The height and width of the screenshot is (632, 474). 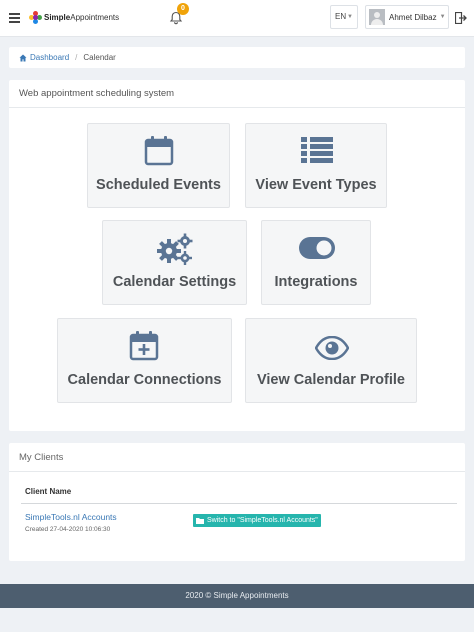 What do you see at coordinates (237, 596) in the screenshot?
I see `footer: 2020 © Simple Appointments` at bounding box center [237, 596].